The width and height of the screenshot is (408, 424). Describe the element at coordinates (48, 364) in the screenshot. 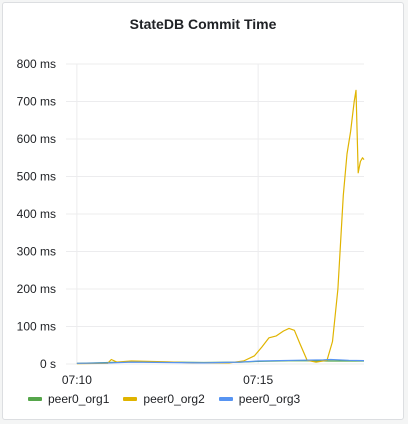

I see `y-tick-label: 0 s` at that location.